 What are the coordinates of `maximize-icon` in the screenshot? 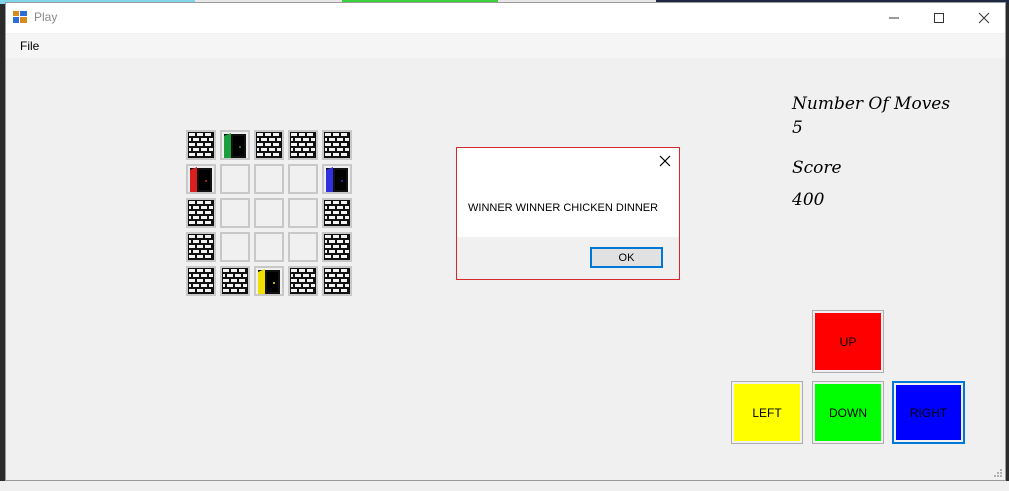 It's located at (938, 18).